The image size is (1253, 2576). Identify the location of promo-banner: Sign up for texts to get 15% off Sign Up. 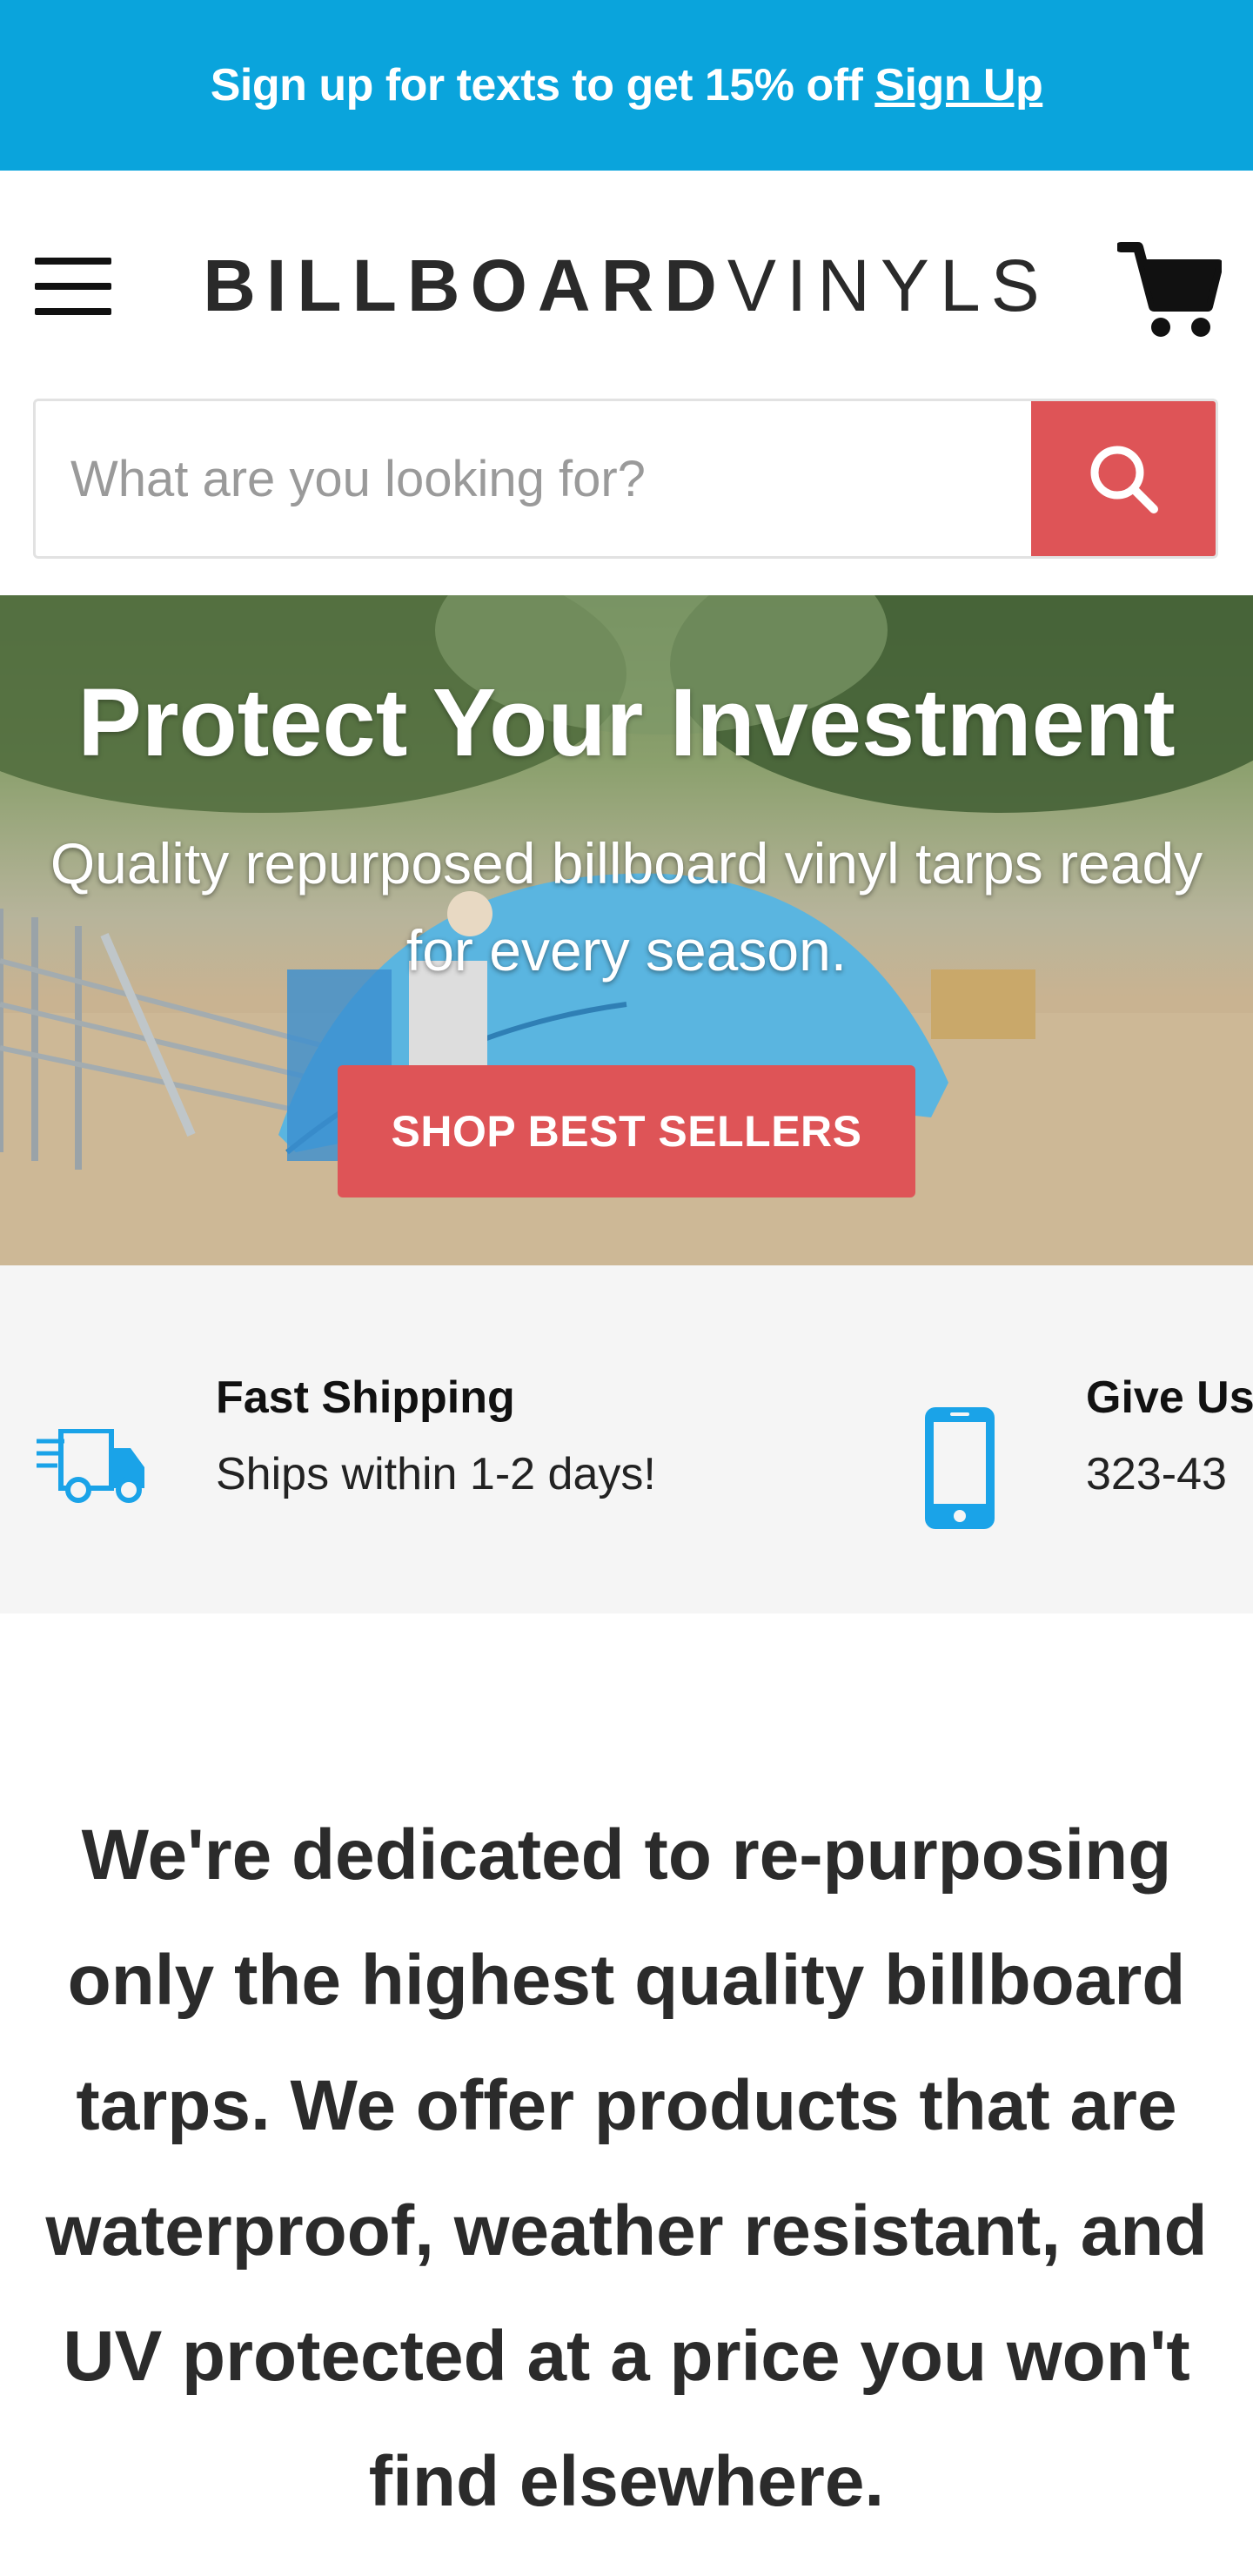
(626, 85).